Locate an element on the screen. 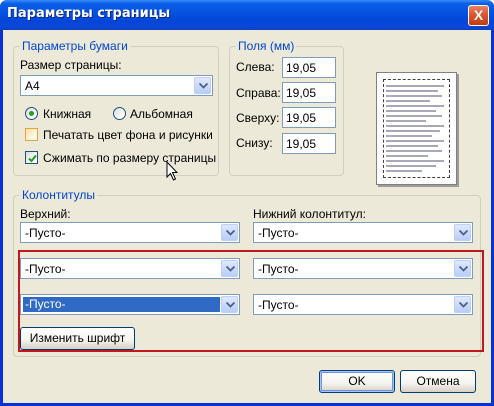 The height and width of the screenshot is (406, 494). footer-left-select: -Пусто- is located at coordinates (363, 232).